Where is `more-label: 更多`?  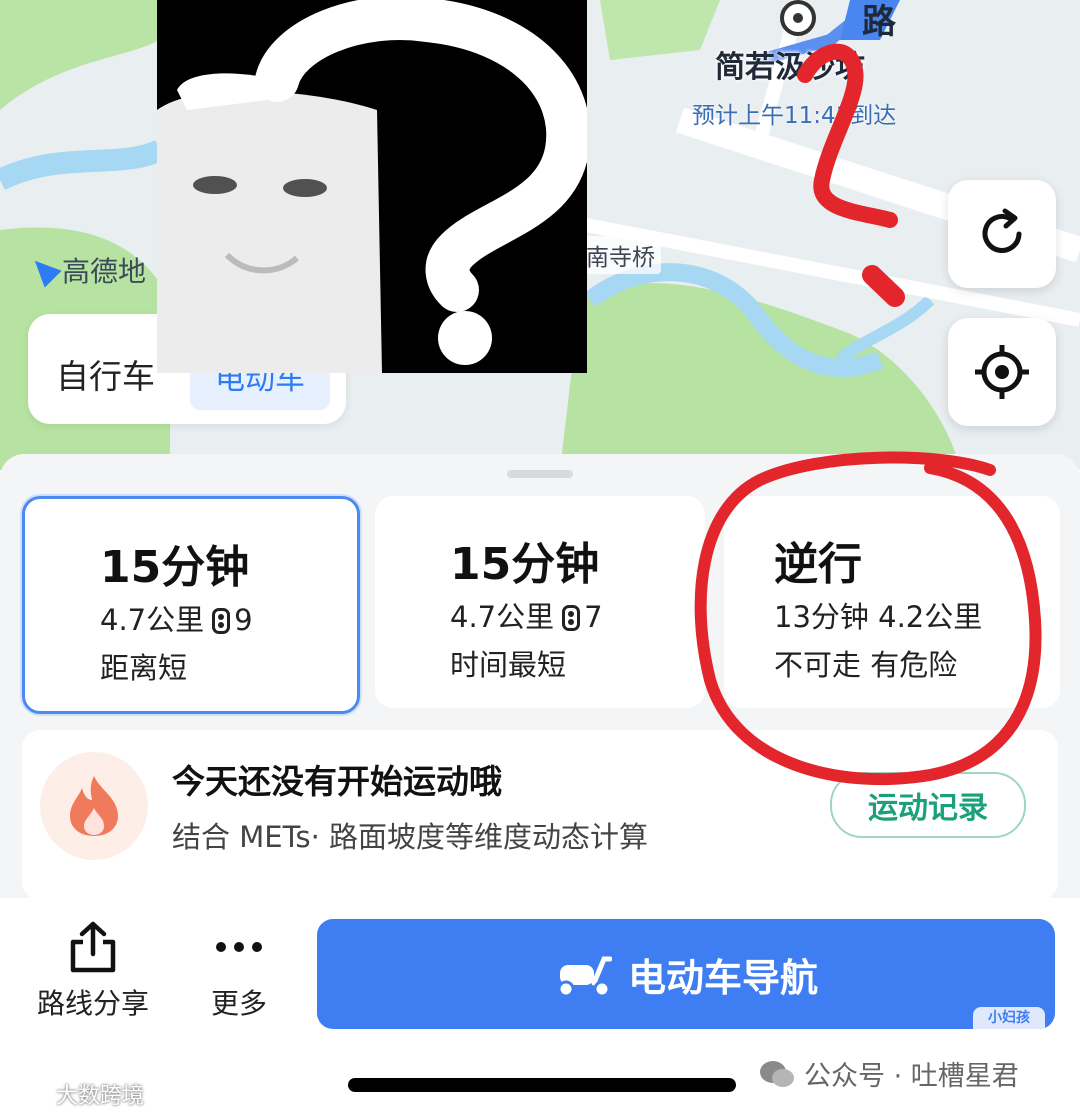 more-label: 更多 is located at coordinates (238, 1003).